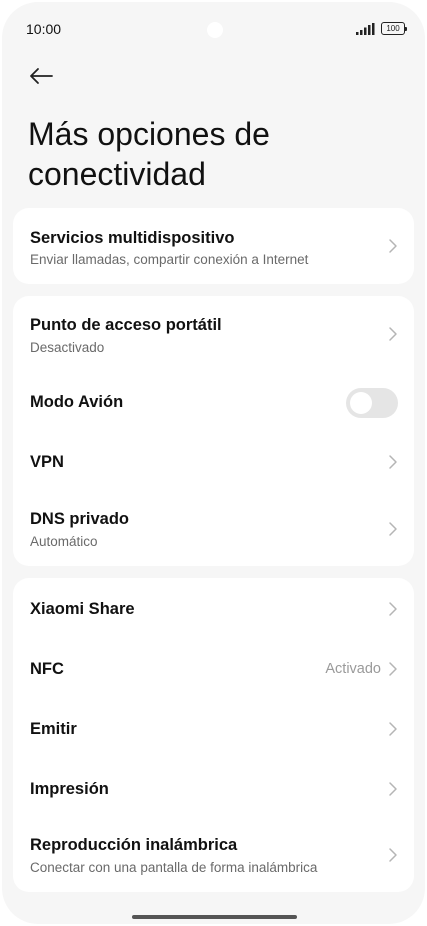  Describe the element at coordinates (126, 325) in the screenshot. I see `row-title: Punto de acceso portátil` at that location.